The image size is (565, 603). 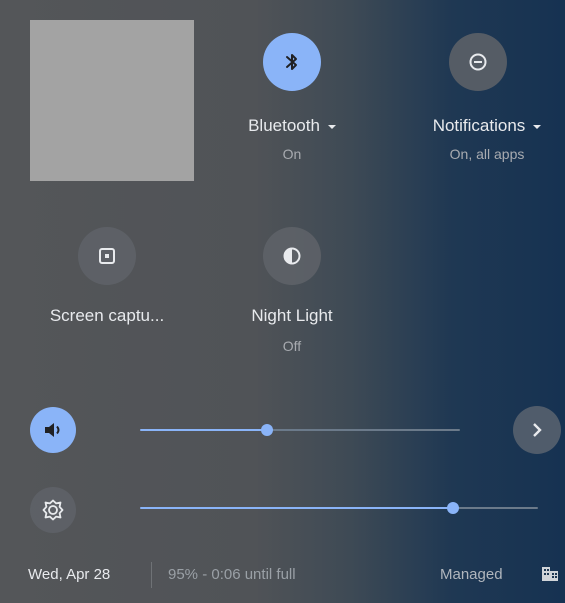 I want to click on night-light-icon, so click(x=292, y=256).